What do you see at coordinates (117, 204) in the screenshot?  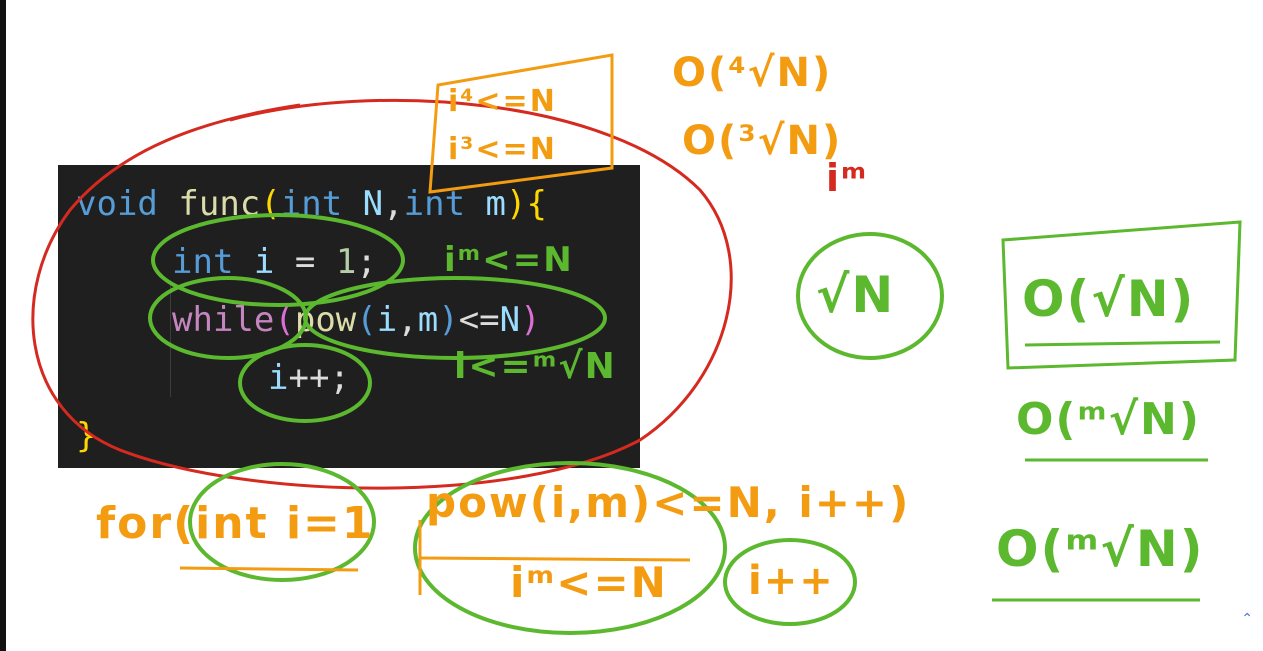 I see `keyword-void: void` at bounding box center [117, 204].